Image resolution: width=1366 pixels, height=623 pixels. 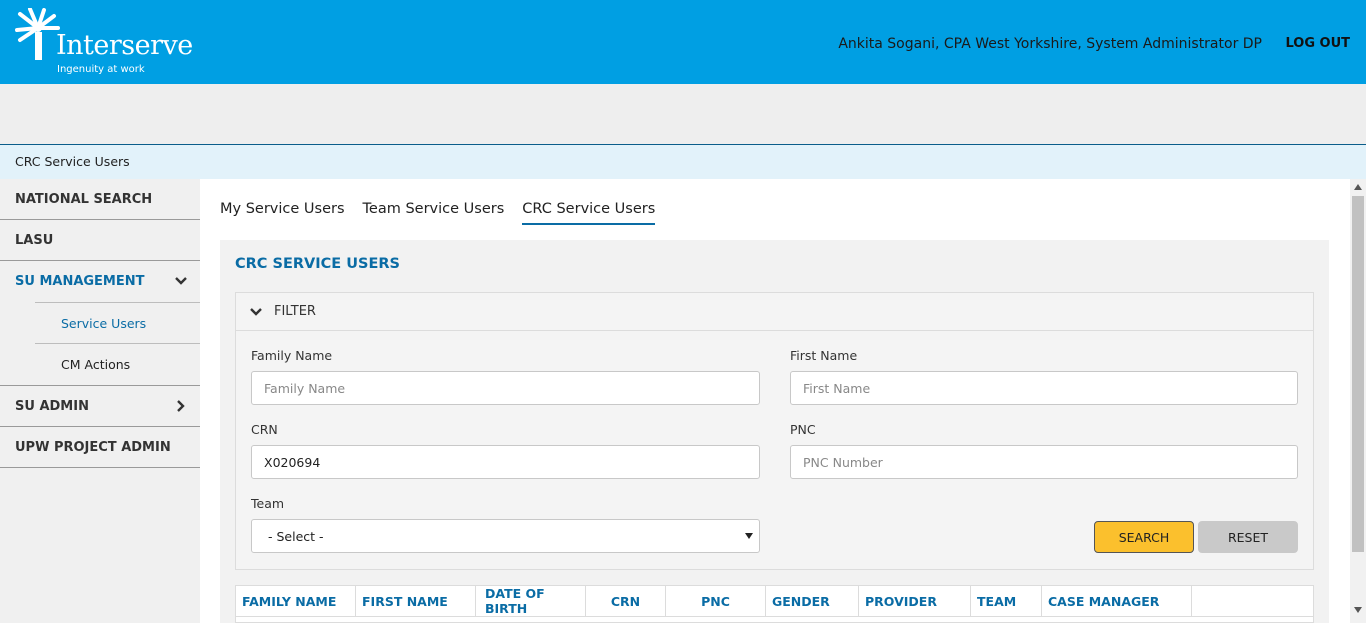 What do you see at coordinates (295, 311) in the screenshot?
I see `filter-label: FILTER` at bounding box center [295, 311].